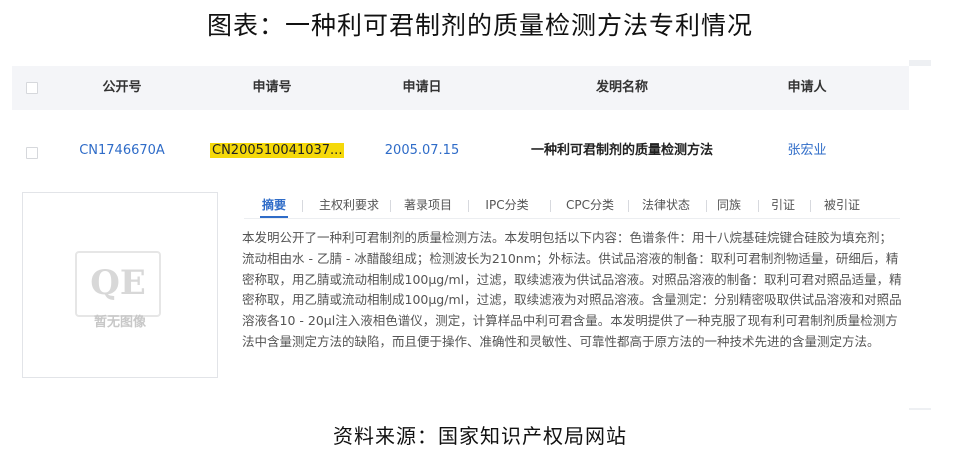 This screenshot has width=960, height=476. I want to click on application-date-value: 2005.07.15, so click(422, 150).